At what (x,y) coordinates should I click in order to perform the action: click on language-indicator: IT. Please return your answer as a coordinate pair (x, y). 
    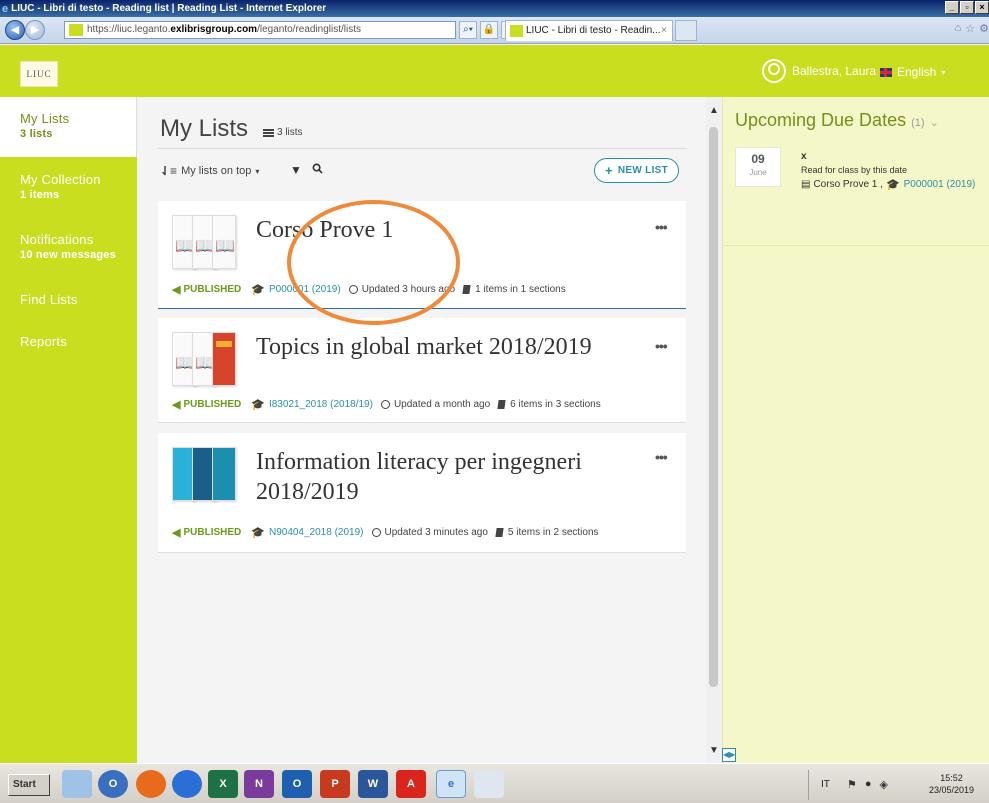
    Looking at the image, I should click on (825, 784).